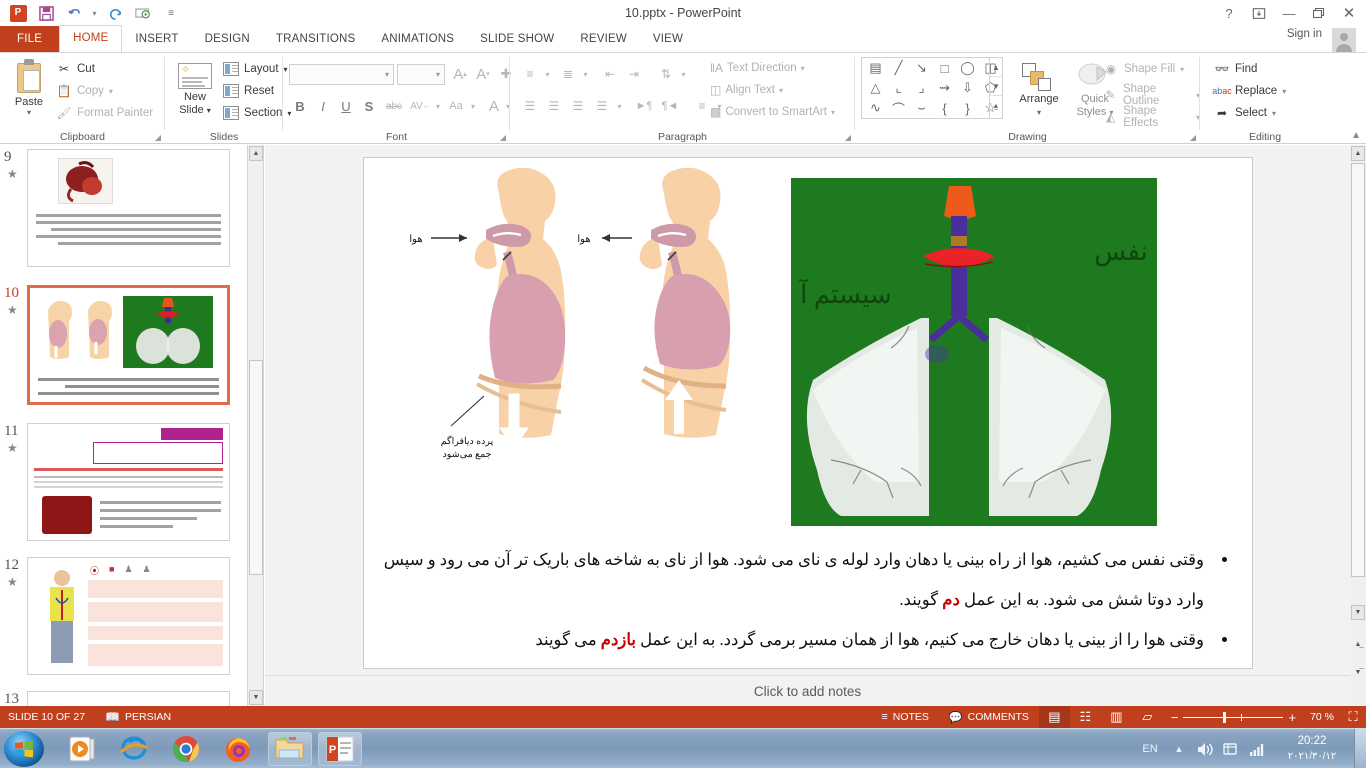 This screenshot has width=1366, height=768. I want to click on redo-icon, so click(115, 13).